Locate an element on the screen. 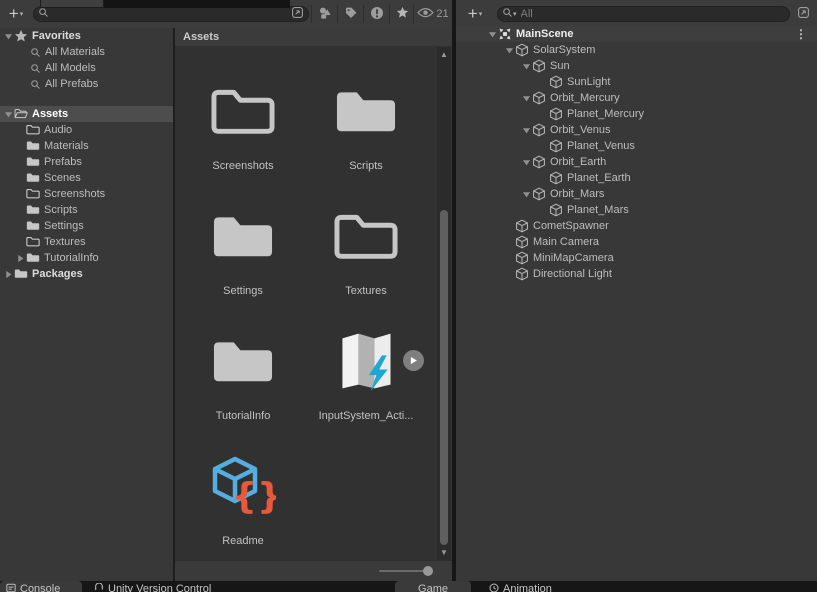  create-object-button: + ▾ is located at coordinates (475, 14).